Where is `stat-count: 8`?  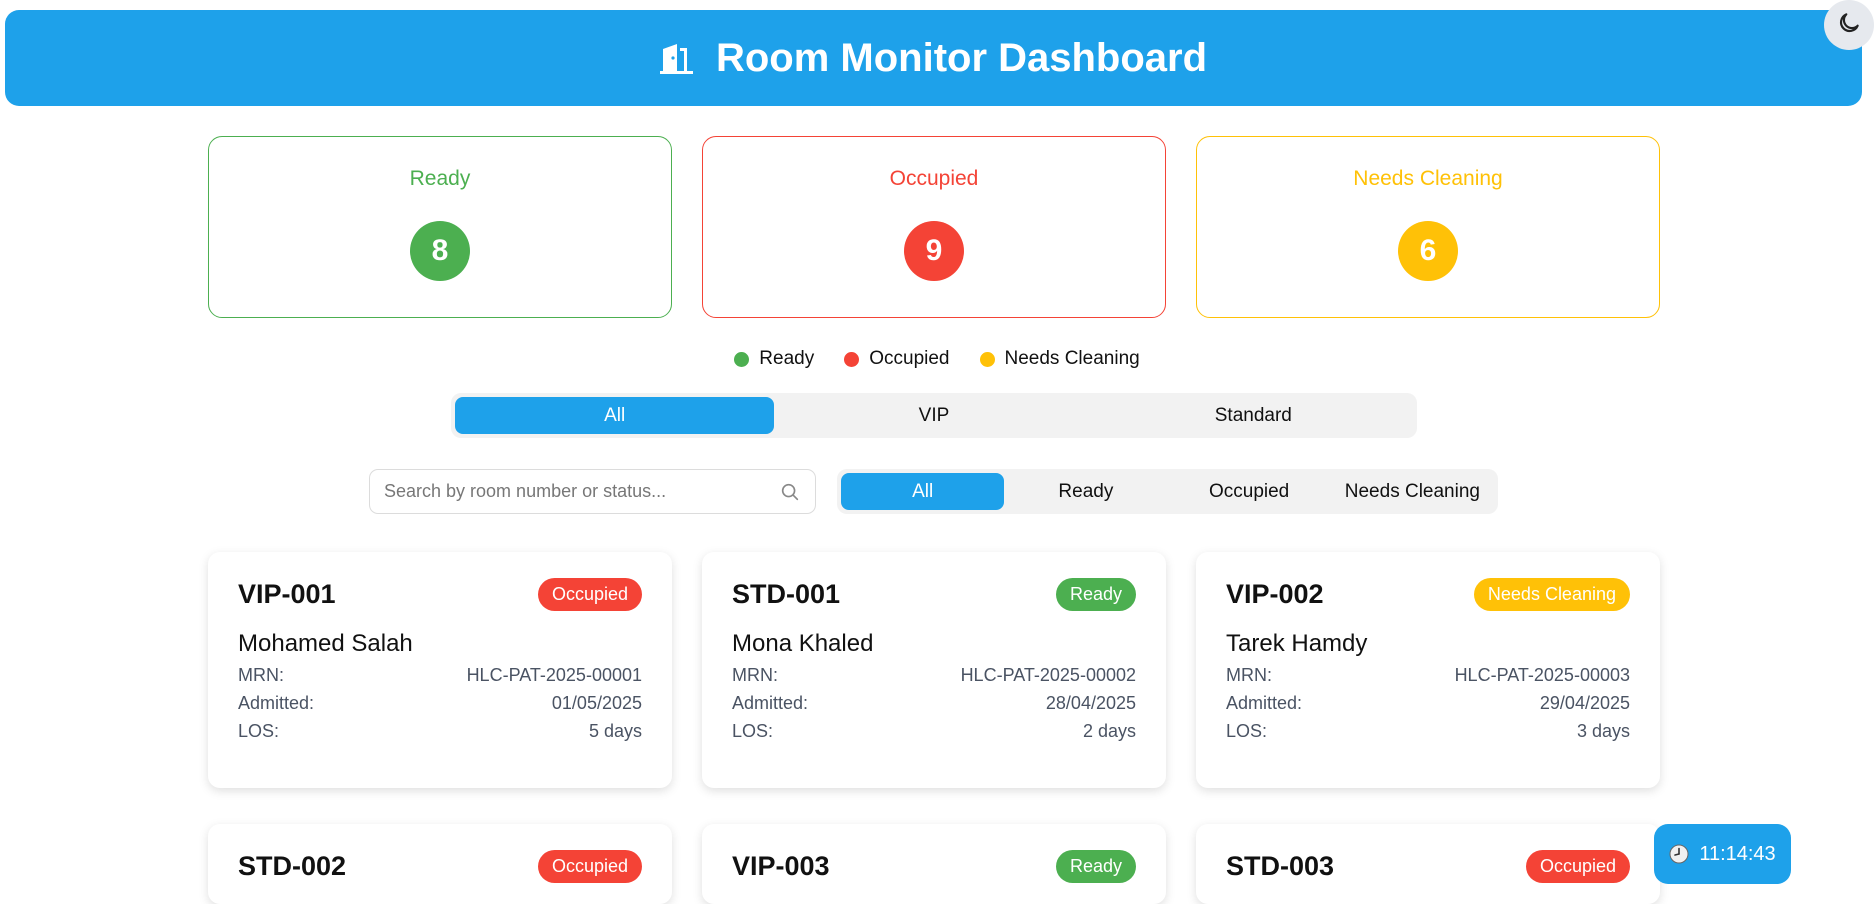
stat-count: 8 is located at coordinates (440, 251).